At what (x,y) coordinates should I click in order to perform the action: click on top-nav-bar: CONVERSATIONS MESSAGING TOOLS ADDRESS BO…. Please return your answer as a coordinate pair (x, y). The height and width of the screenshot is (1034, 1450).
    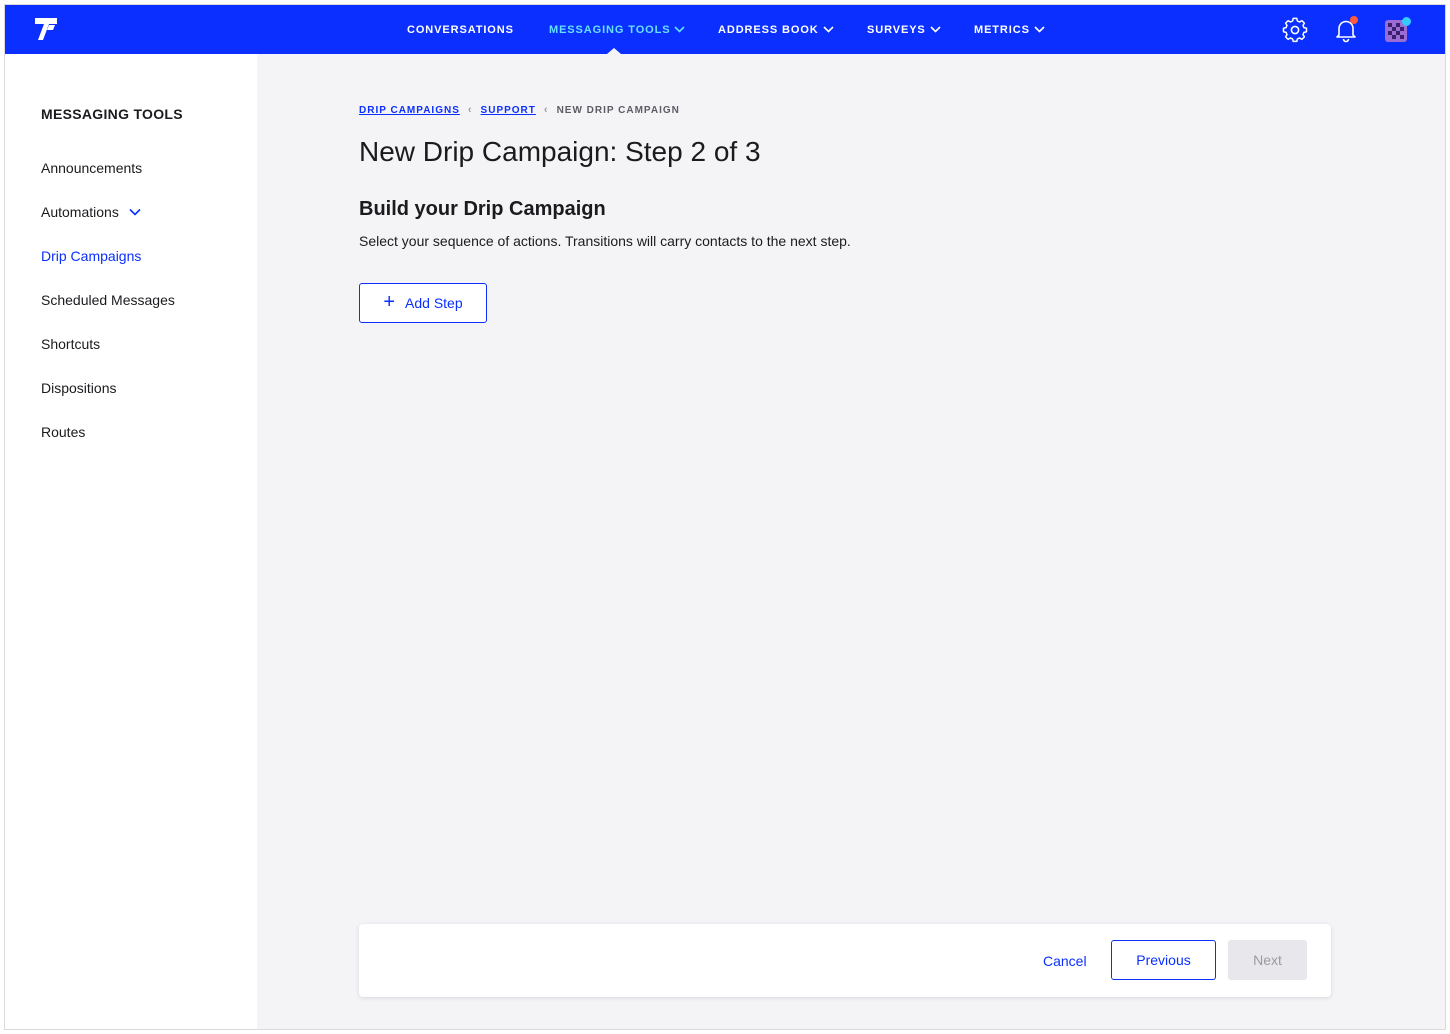
    Looking at the image, I should click on (725, 29).